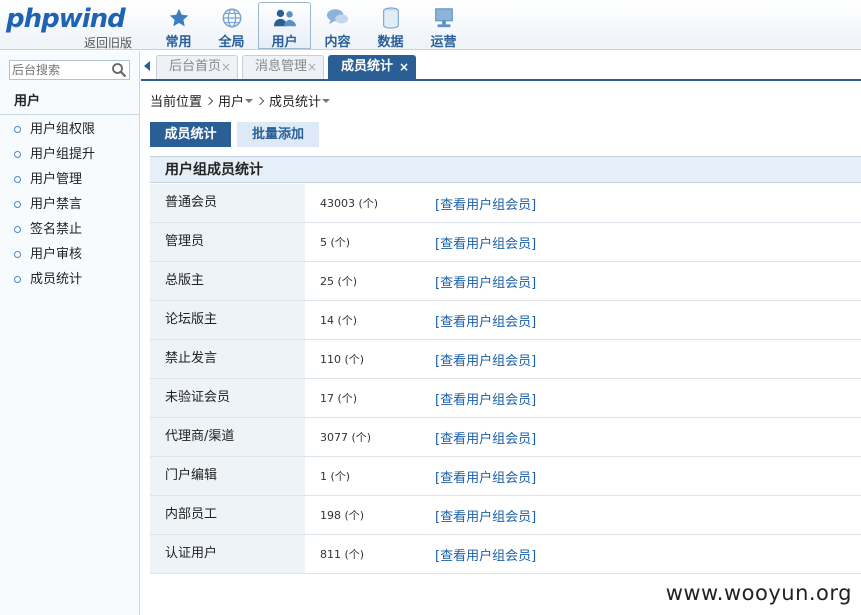  Describe the element at coordinates (295, 100) in the screenshot. I see `breadcrumb-level2: 成员统计` at that location.